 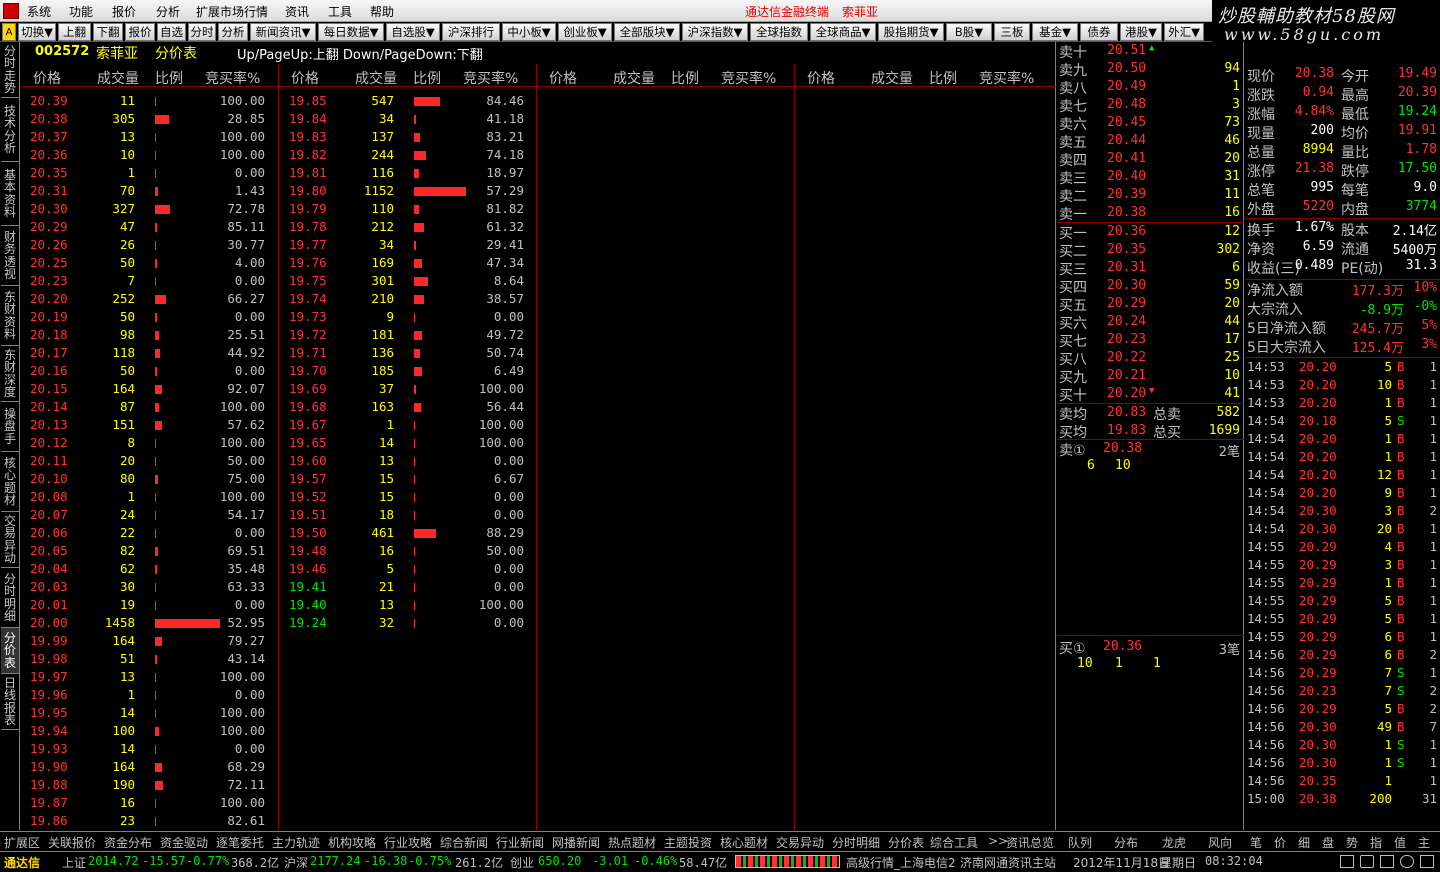 I want to click on table-row: 19.52 15 0.00, so click(x=408, y=497).